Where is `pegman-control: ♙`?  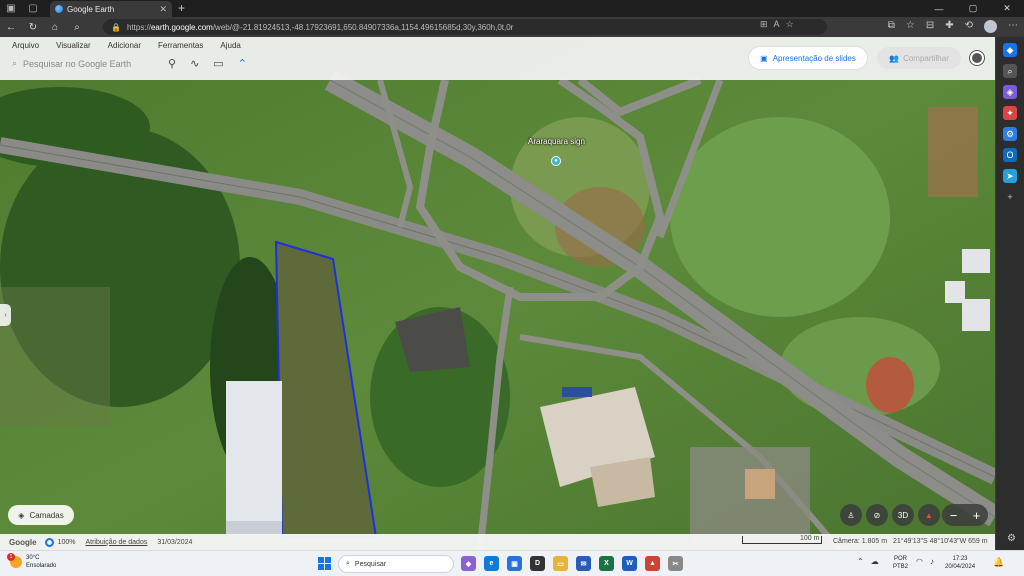 pegman-control: ♙ is located at coordinates (851, 515).